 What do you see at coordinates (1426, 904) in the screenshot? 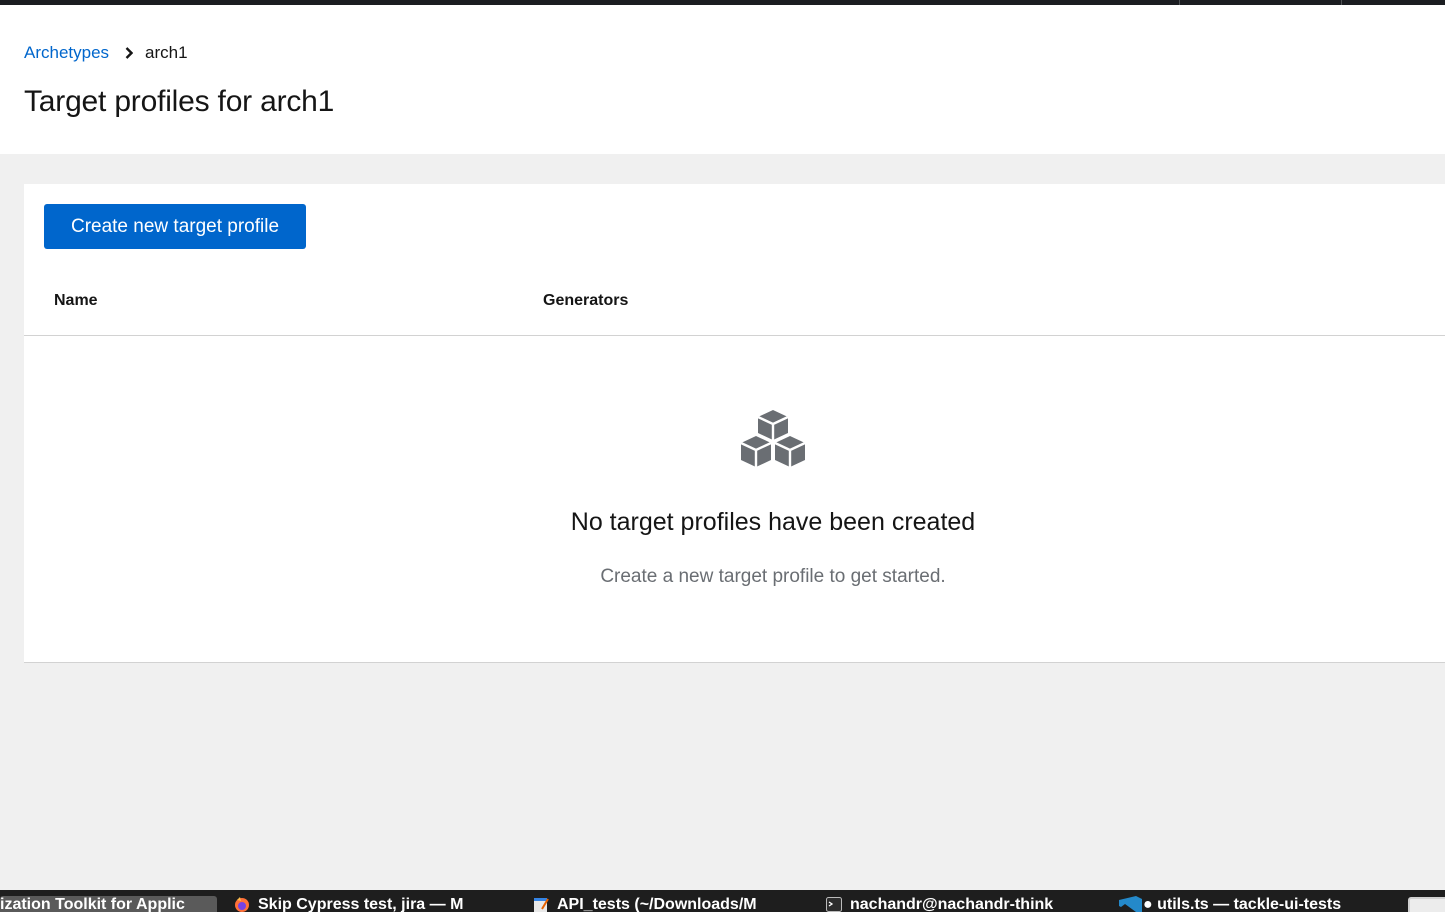
I see `show-desktop-button` at bounding box center [1426, 904].